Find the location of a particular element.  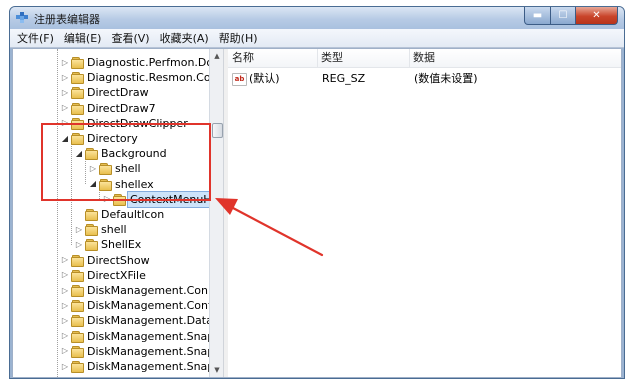

tree-item-label: DirectShow is located at coordinates (118, 260).